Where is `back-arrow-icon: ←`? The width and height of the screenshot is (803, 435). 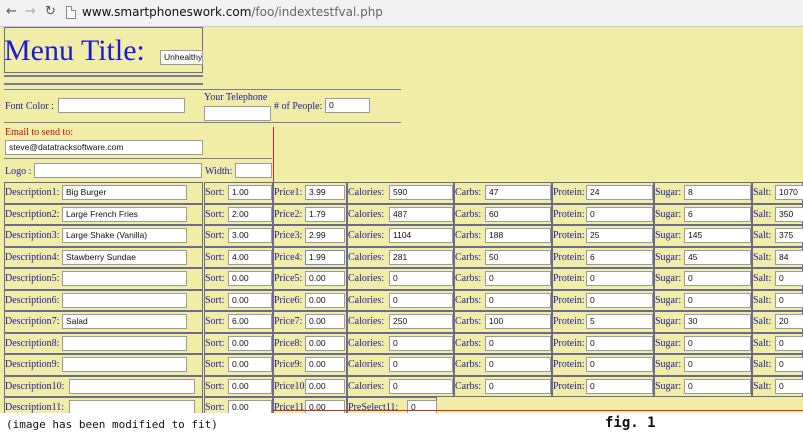 back-arrow-icon: ← is located at coordinates (11, 11).